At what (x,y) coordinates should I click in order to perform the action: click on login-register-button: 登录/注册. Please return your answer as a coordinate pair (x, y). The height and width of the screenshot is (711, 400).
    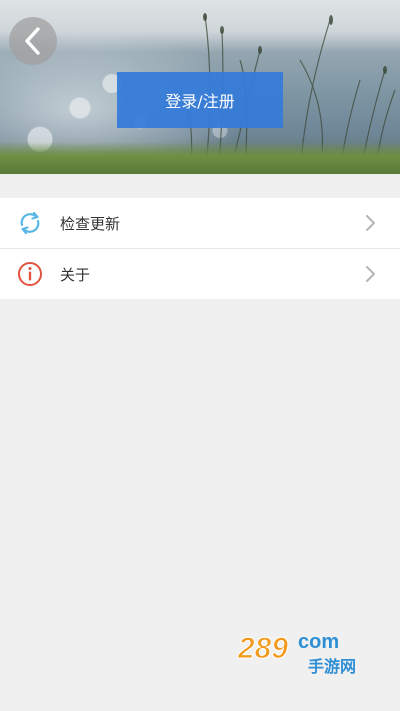
    Looking at the image, I should click on (200, 100).